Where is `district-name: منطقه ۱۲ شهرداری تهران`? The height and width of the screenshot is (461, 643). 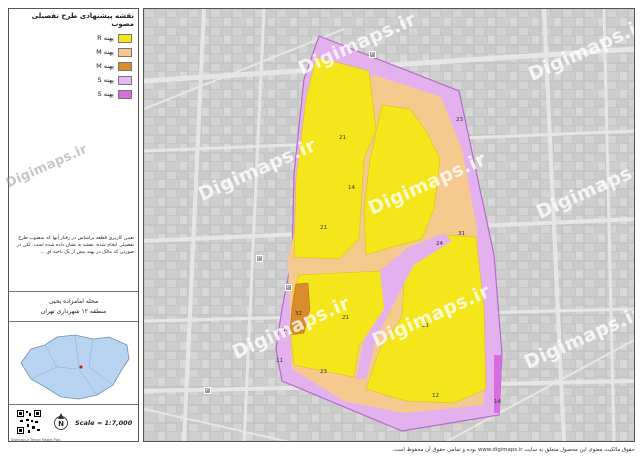
district-name: منطقه ۱۲ شهرداری تهران is located at coordinates (73, 311).